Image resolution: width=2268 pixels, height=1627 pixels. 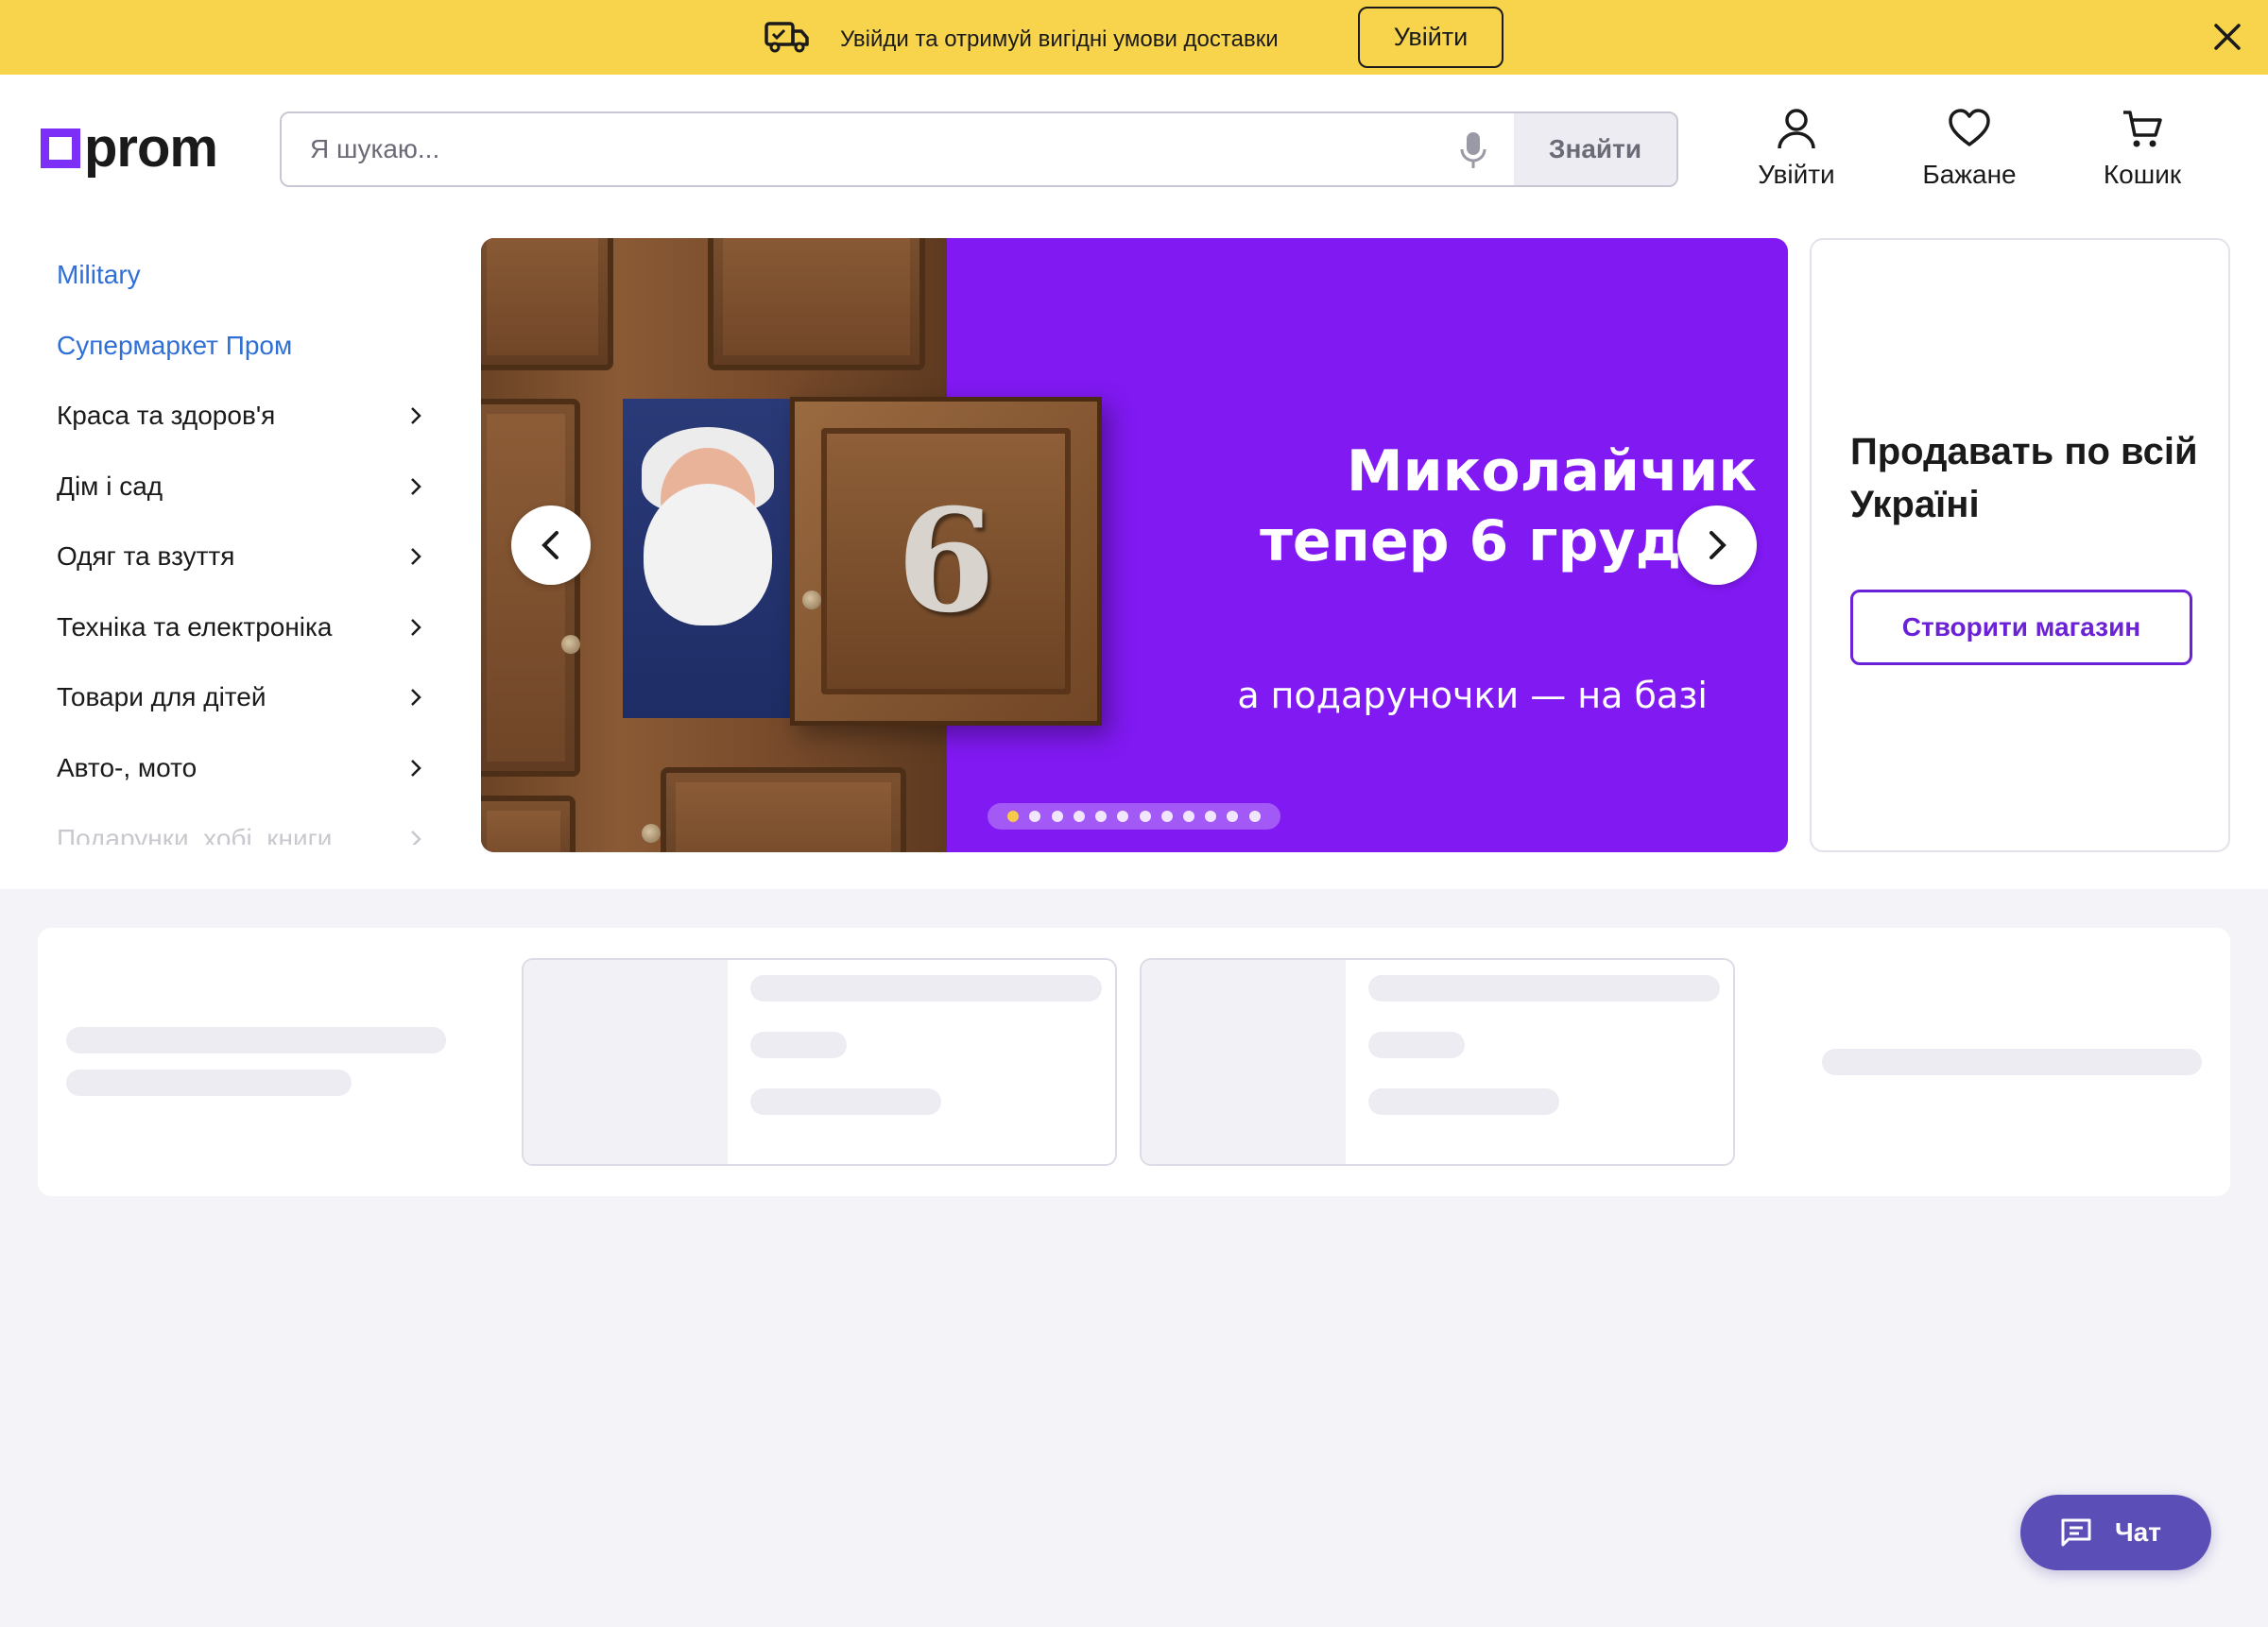 What do you see at coordinates (241, 556) in the screenshot?
I see `sidebar-item-clothing: Одяг та взуття` at bounding box center [241, 556].